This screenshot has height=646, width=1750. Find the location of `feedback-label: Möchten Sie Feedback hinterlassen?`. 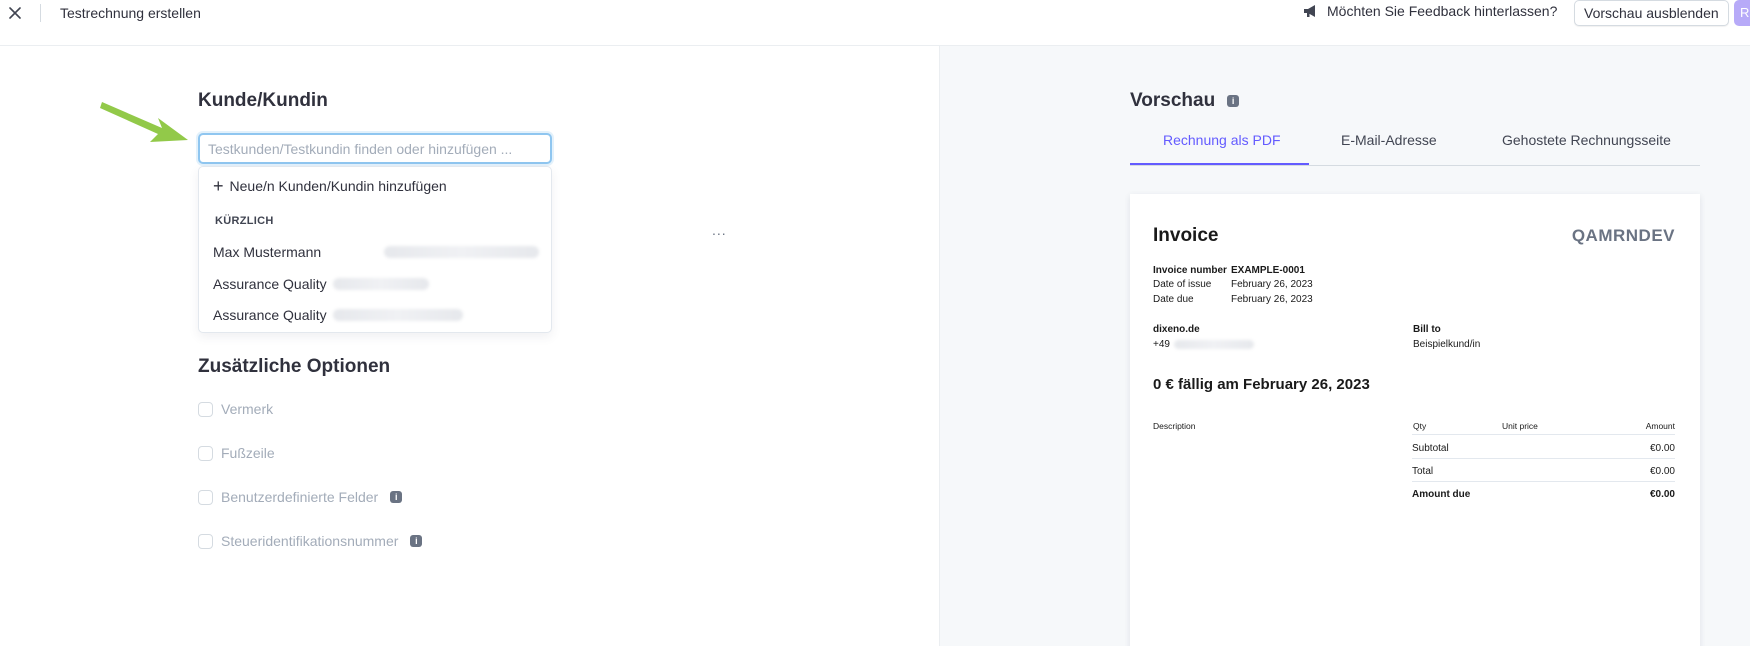

feedback-label: Möchten Sie Feedback hinterlassen? is located at coordinates (1442, 11).